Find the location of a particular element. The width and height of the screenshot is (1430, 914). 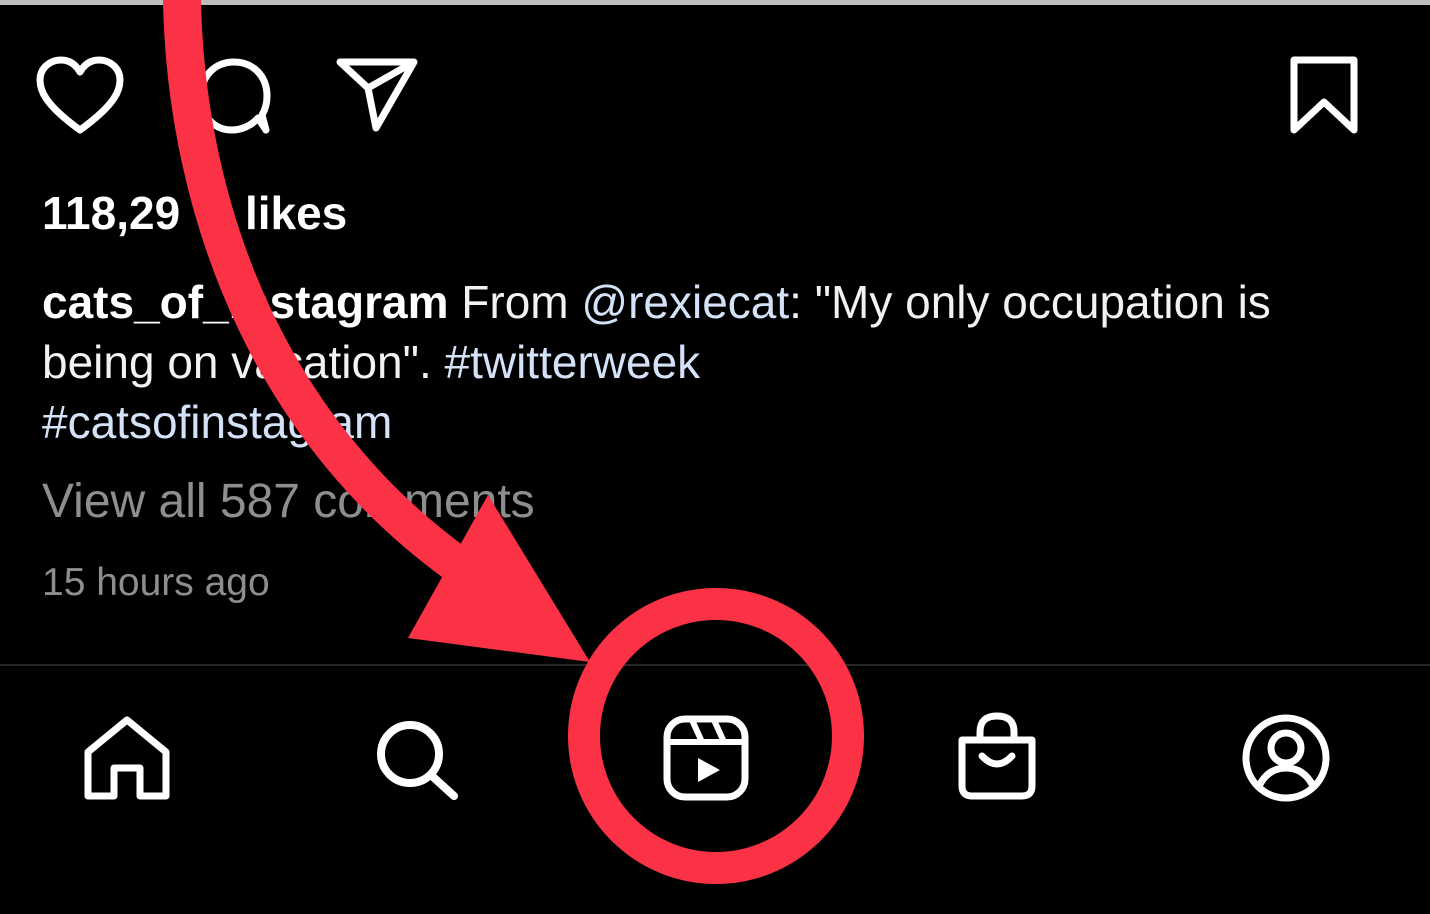

likes-suffix: likes is located at coordinates (296, 213).